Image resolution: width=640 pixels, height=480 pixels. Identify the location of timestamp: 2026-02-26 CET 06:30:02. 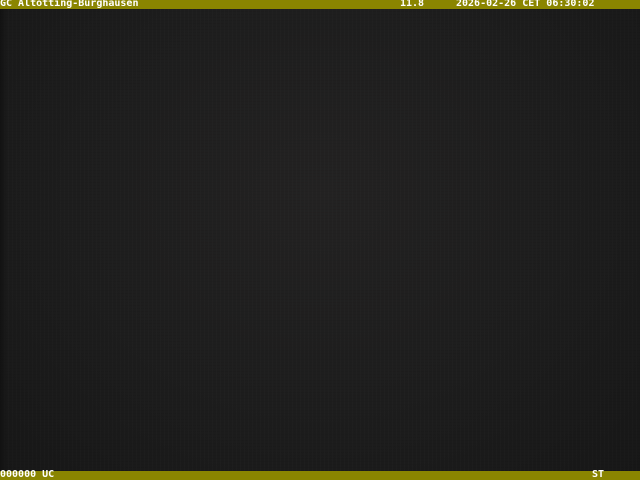
(525, 4).